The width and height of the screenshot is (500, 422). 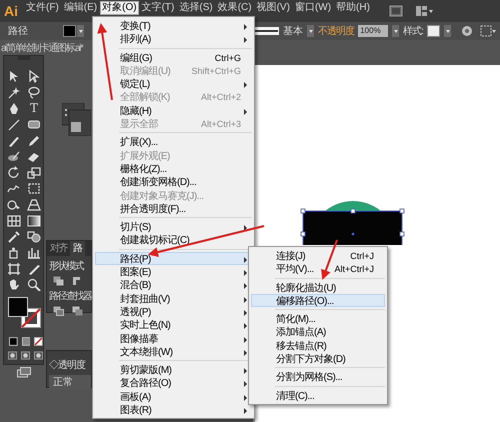 I want to click on mesh-icon, so click(x=14, y=220).